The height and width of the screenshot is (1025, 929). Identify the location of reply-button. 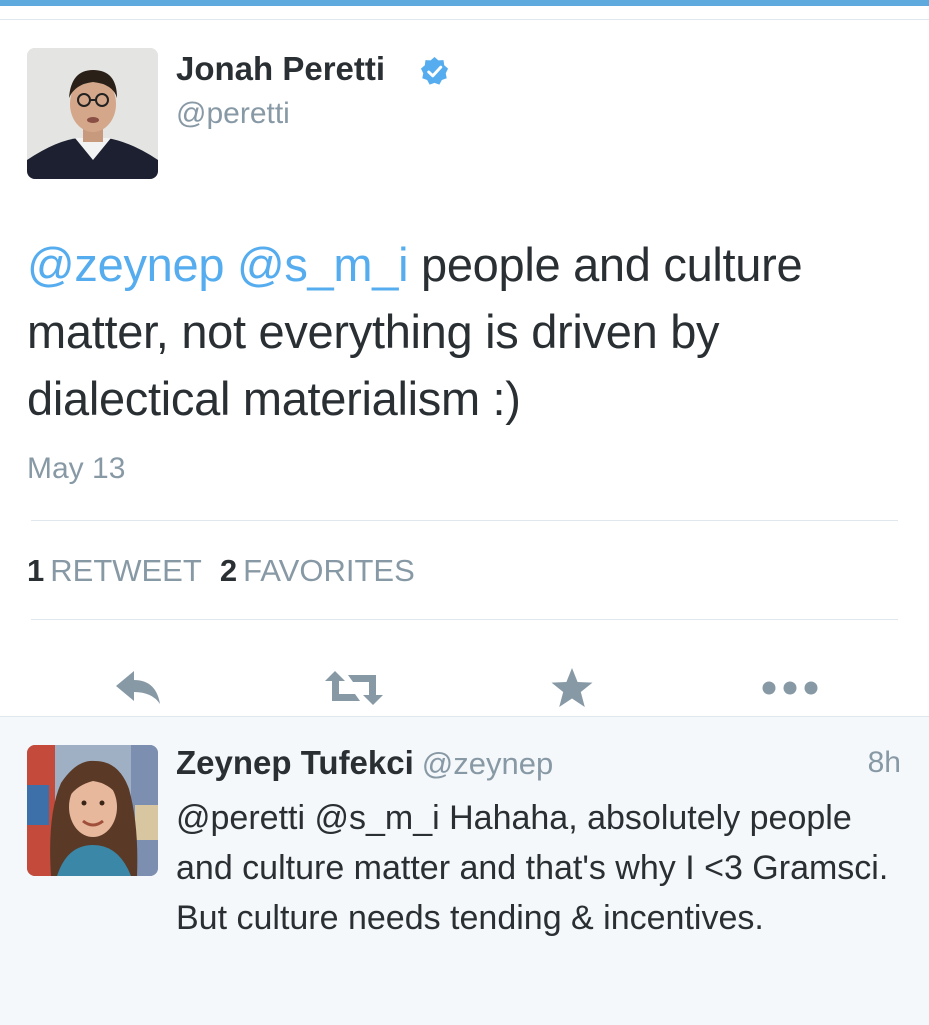
(138, 688).